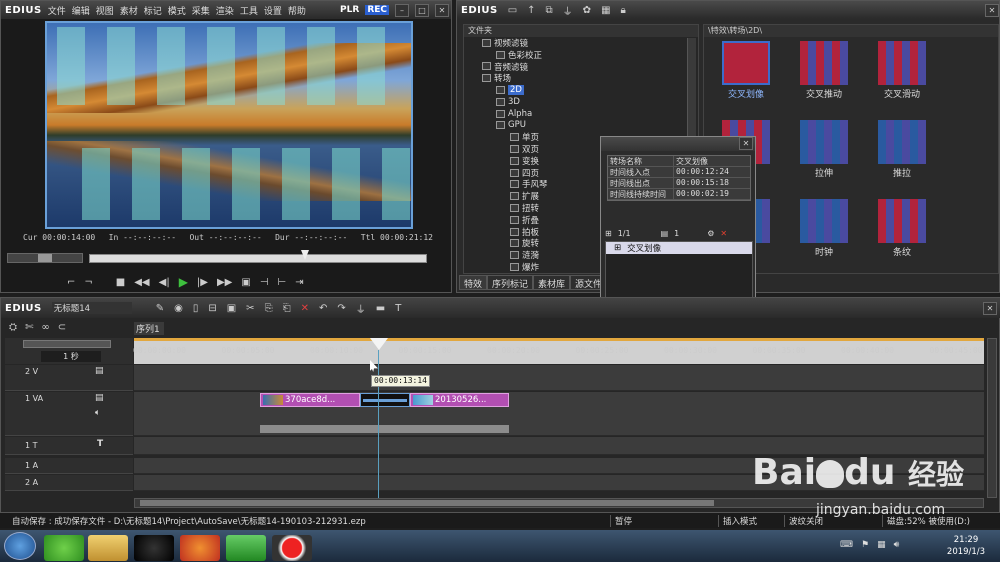  I want to click on play-icon: ▶, so click(183, 282).